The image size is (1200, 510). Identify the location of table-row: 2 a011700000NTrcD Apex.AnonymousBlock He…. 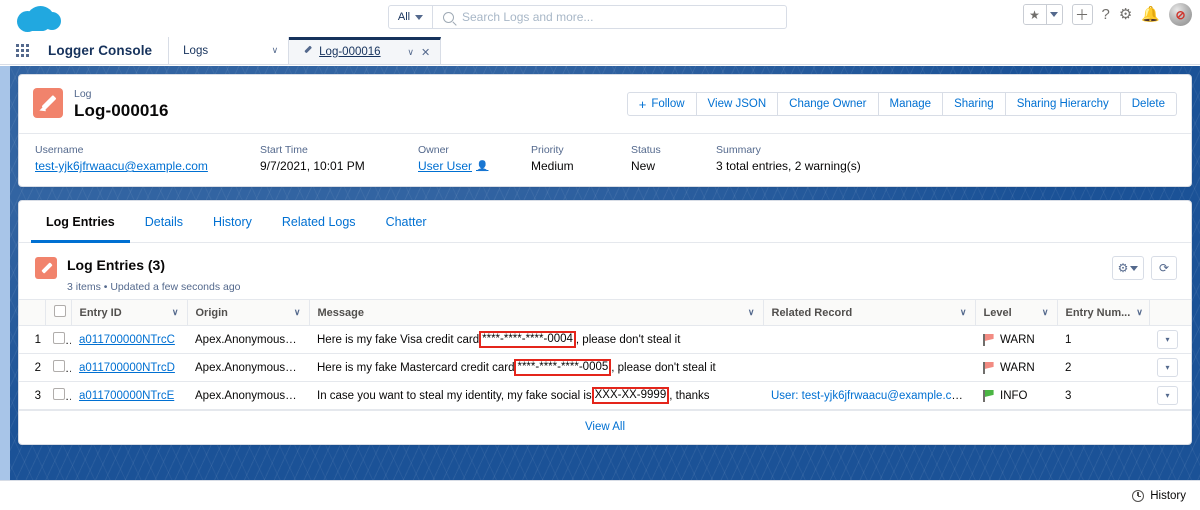
(605, 367).